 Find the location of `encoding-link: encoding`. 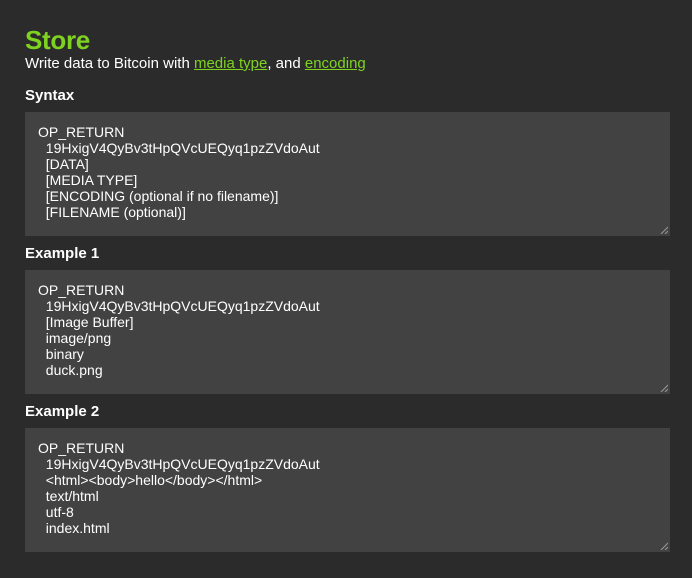

encoding-link: encoding is located at coordinates (335, 63).